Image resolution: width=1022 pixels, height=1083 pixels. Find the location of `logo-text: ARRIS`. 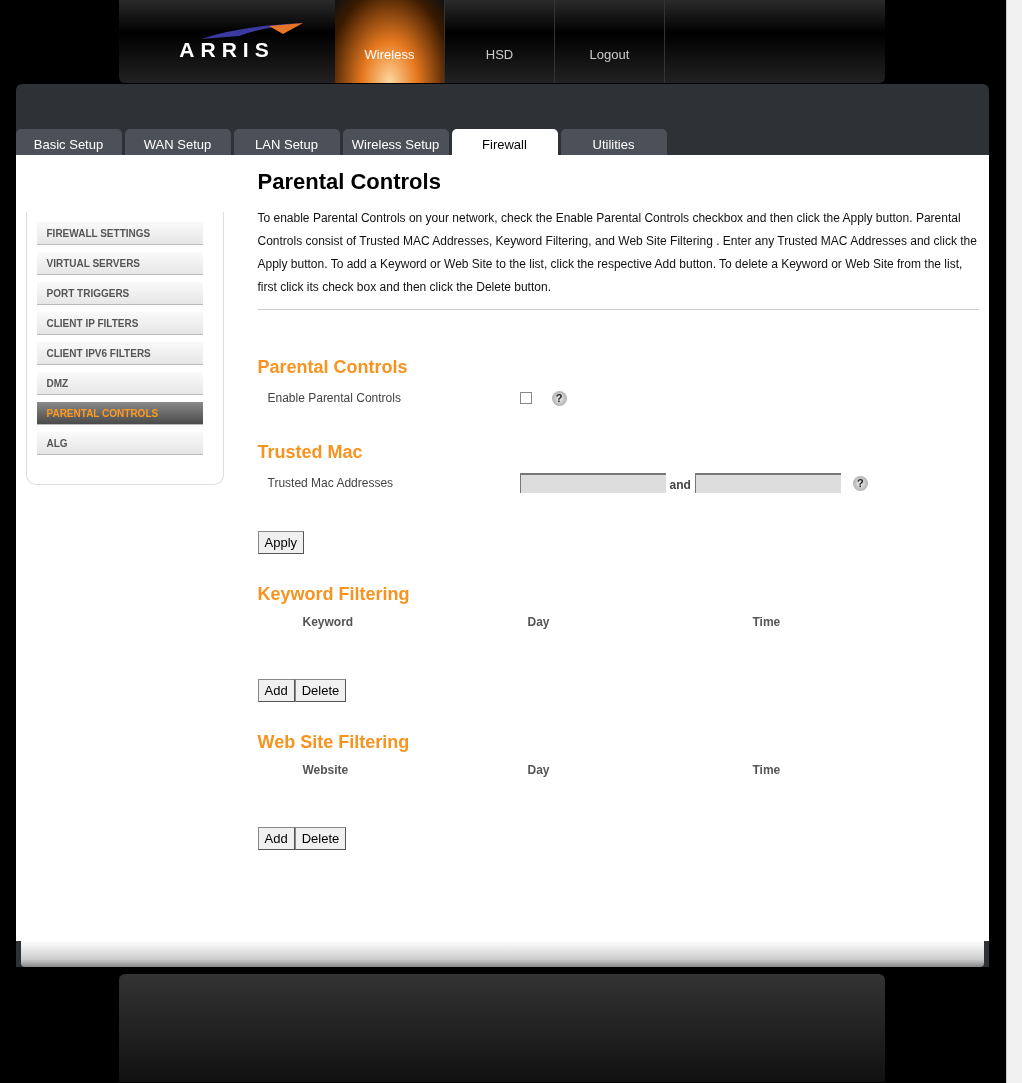

logo-text: ARRIS is located at coordinates (227, 49).